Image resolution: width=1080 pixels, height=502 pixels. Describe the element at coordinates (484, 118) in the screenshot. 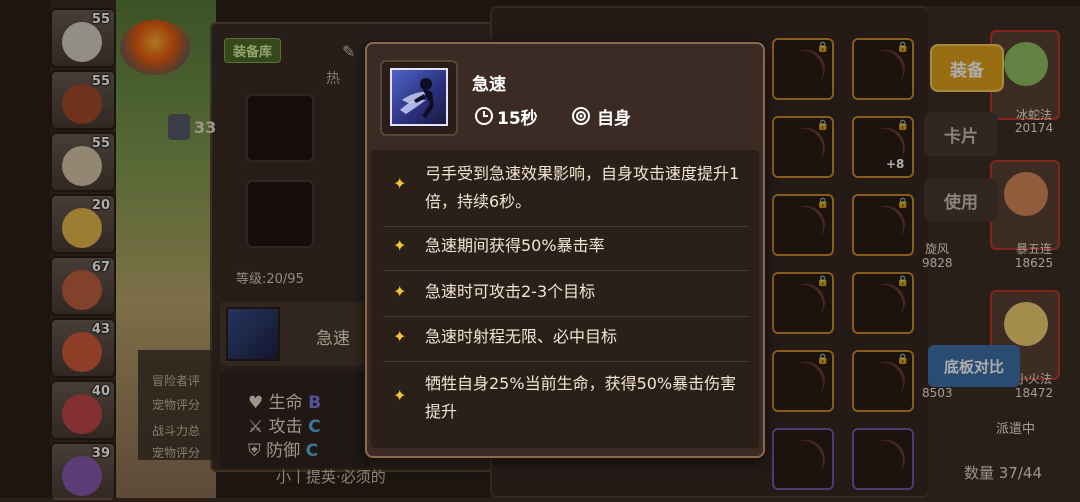

I see `clock-icon` at that location.